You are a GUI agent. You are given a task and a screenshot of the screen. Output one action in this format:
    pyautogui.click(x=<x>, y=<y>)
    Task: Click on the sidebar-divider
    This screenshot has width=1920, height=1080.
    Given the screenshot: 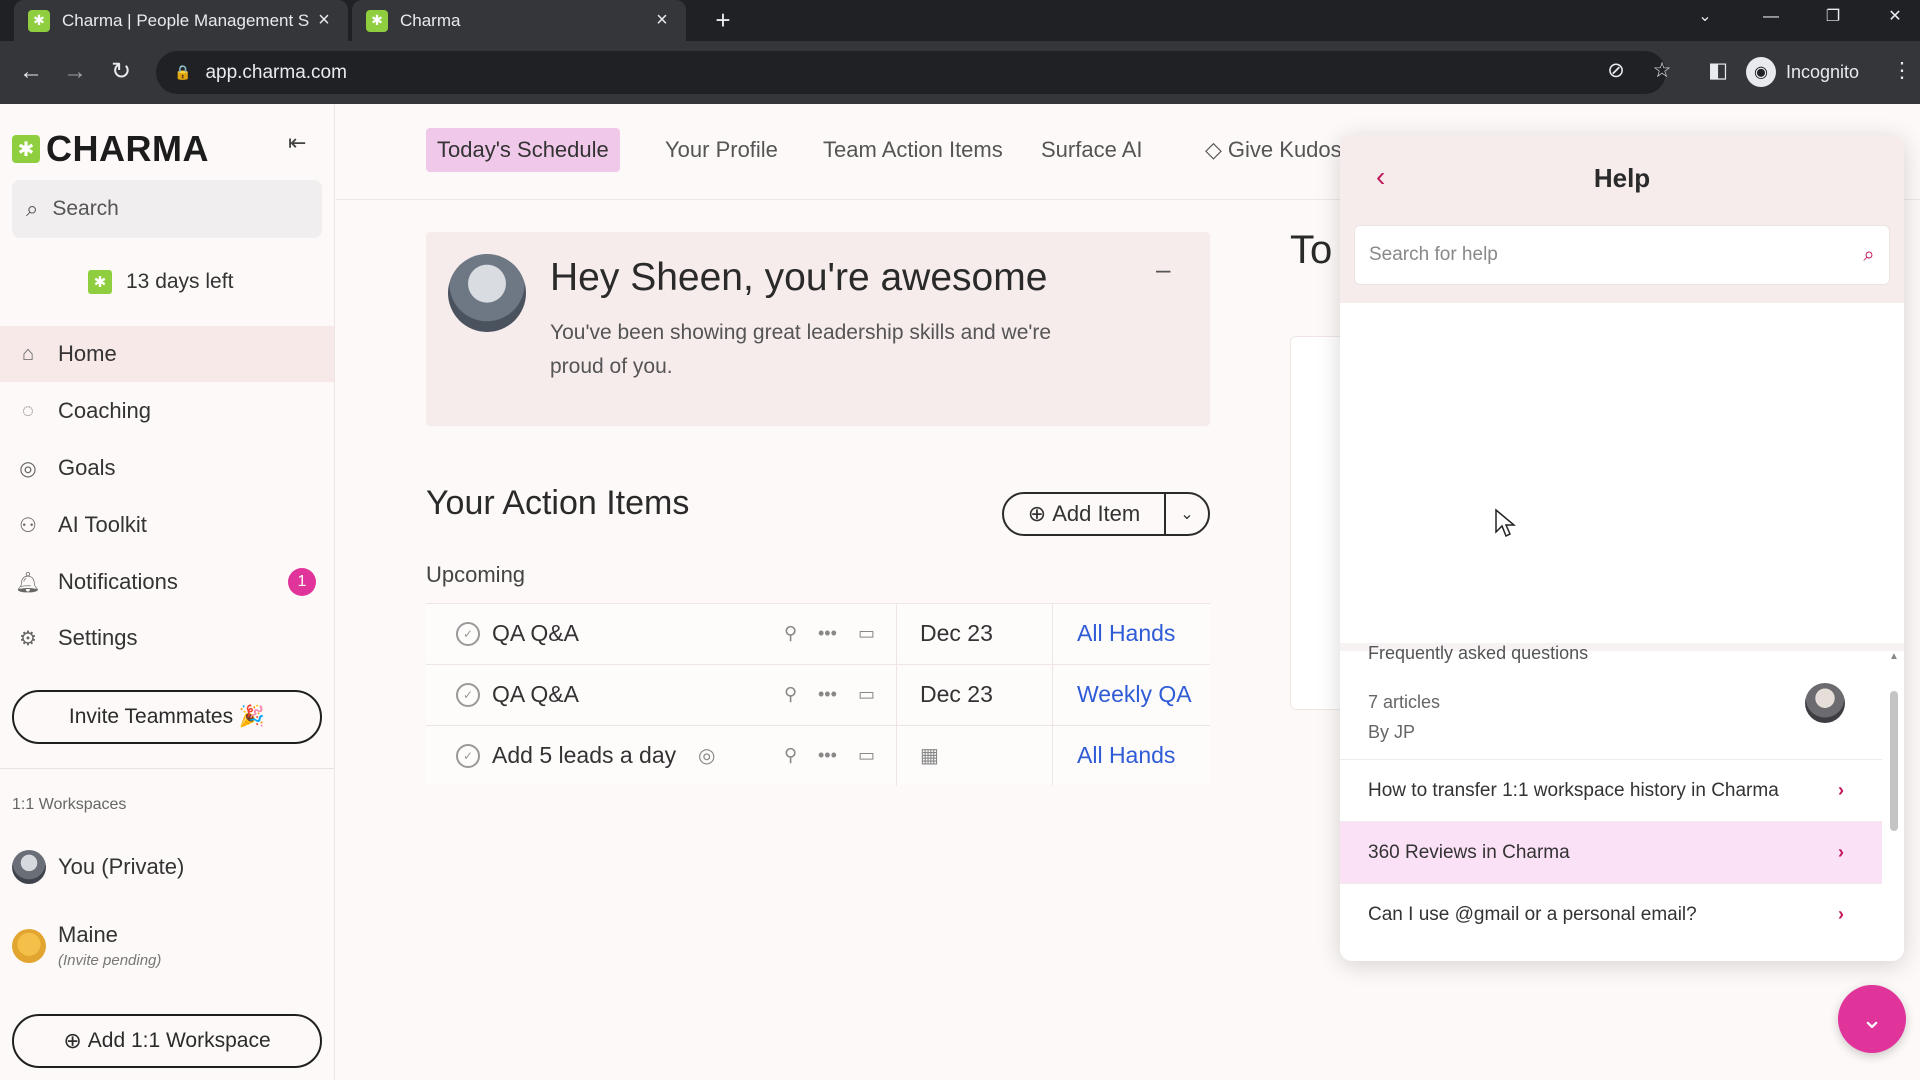 What is the action you would take?
    pyautogui.click(x=167, y=768)
    